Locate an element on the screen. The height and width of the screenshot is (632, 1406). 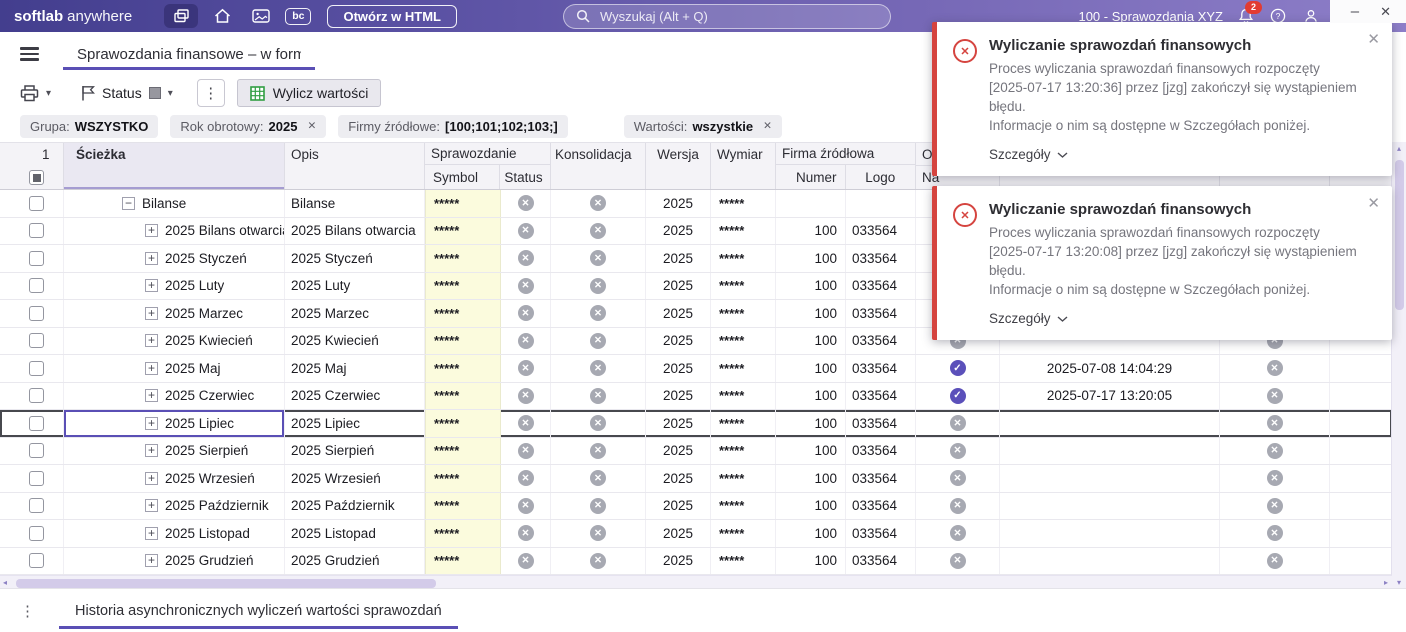
header-sprawozdanie: Sprawozdanie Symbol Status is located at coordinates (488, 166).